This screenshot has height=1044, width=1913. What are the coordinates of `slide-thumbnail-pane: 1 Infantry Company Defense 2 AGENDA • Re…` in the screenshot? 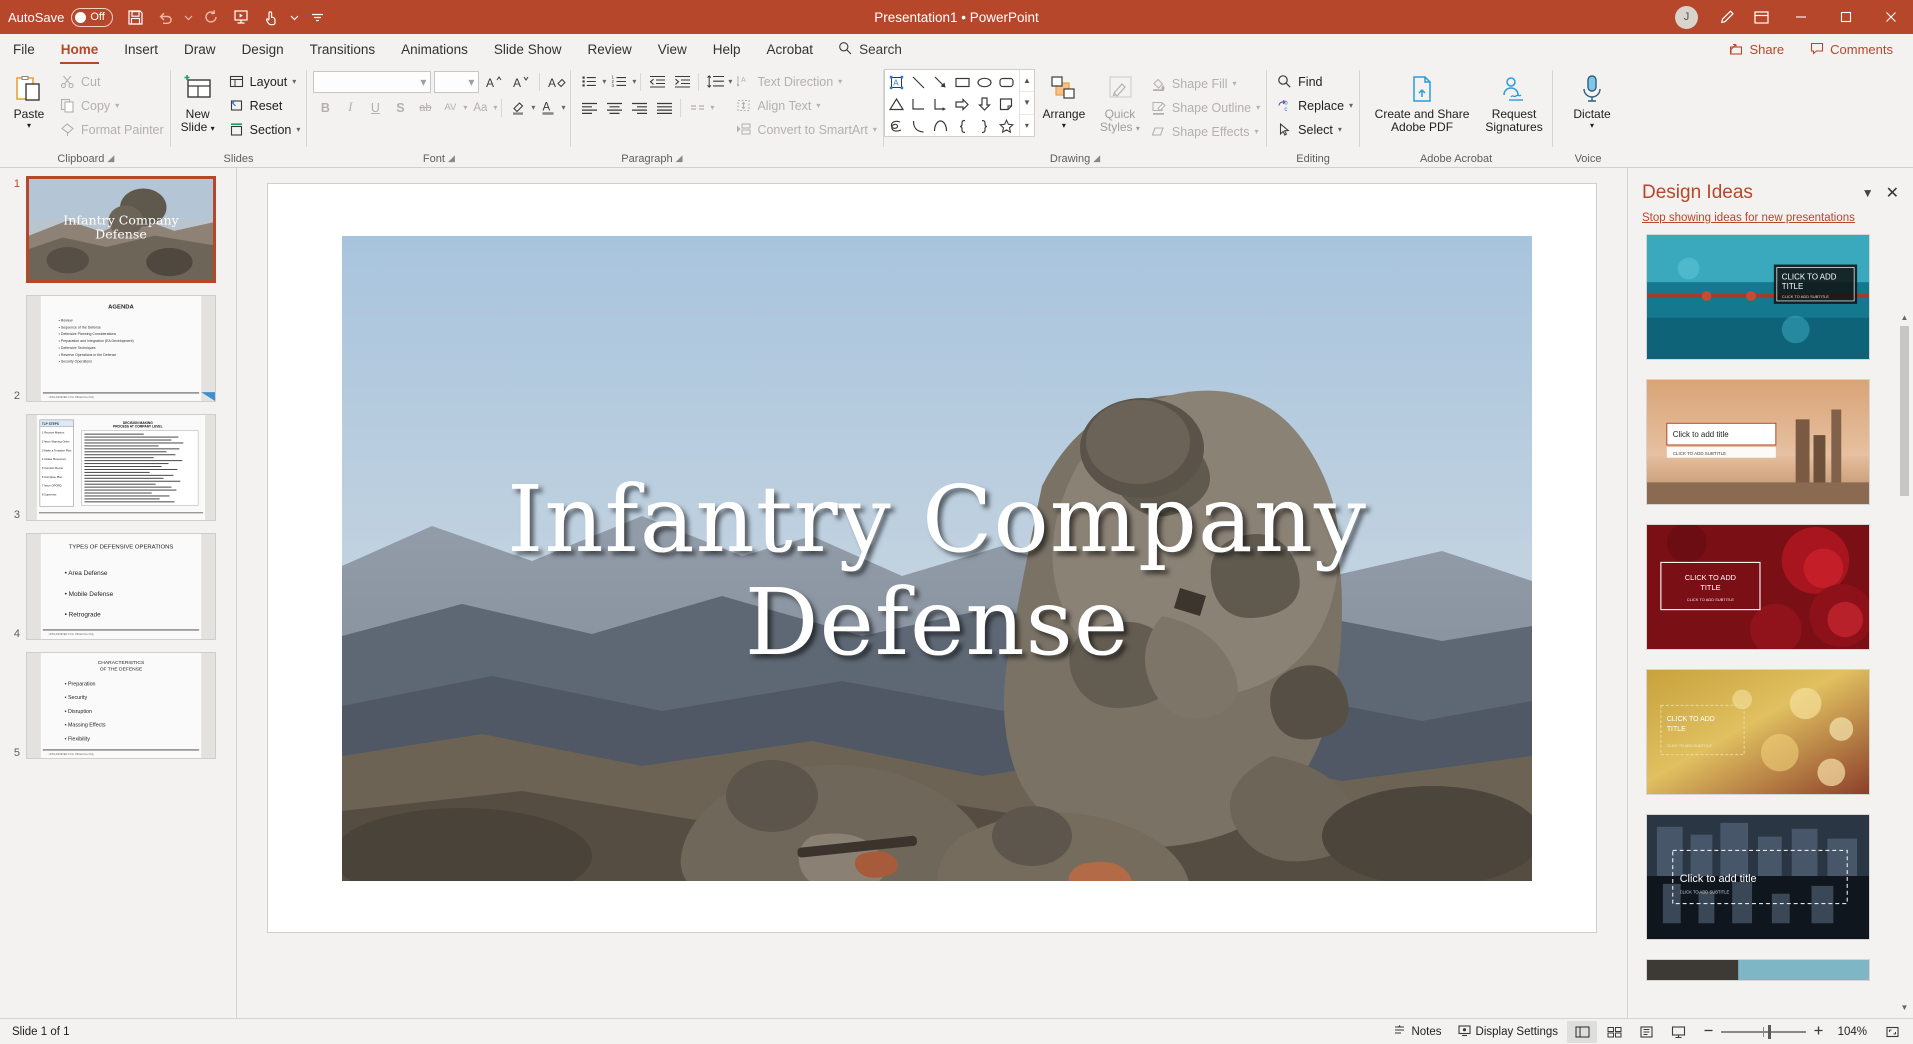 It's located at (118, 593).